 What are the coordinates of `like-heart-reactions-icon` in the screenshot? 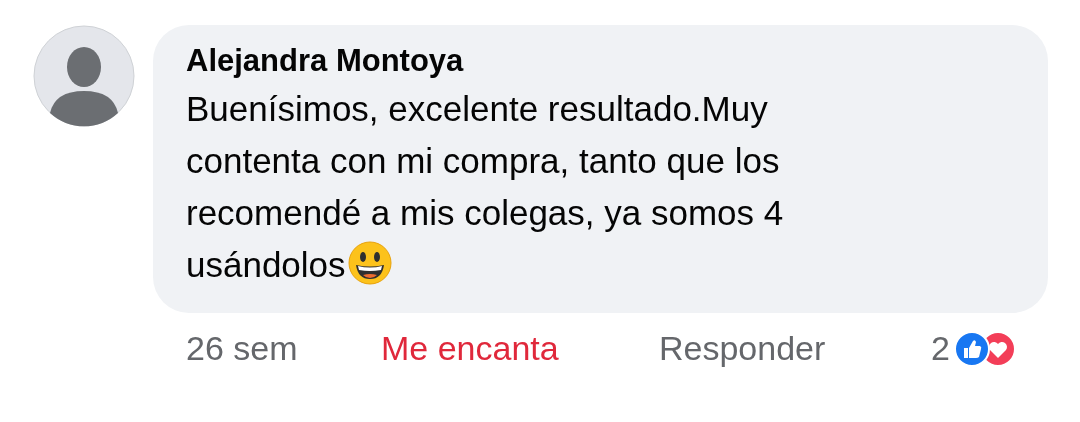 It's located at (984, 348).